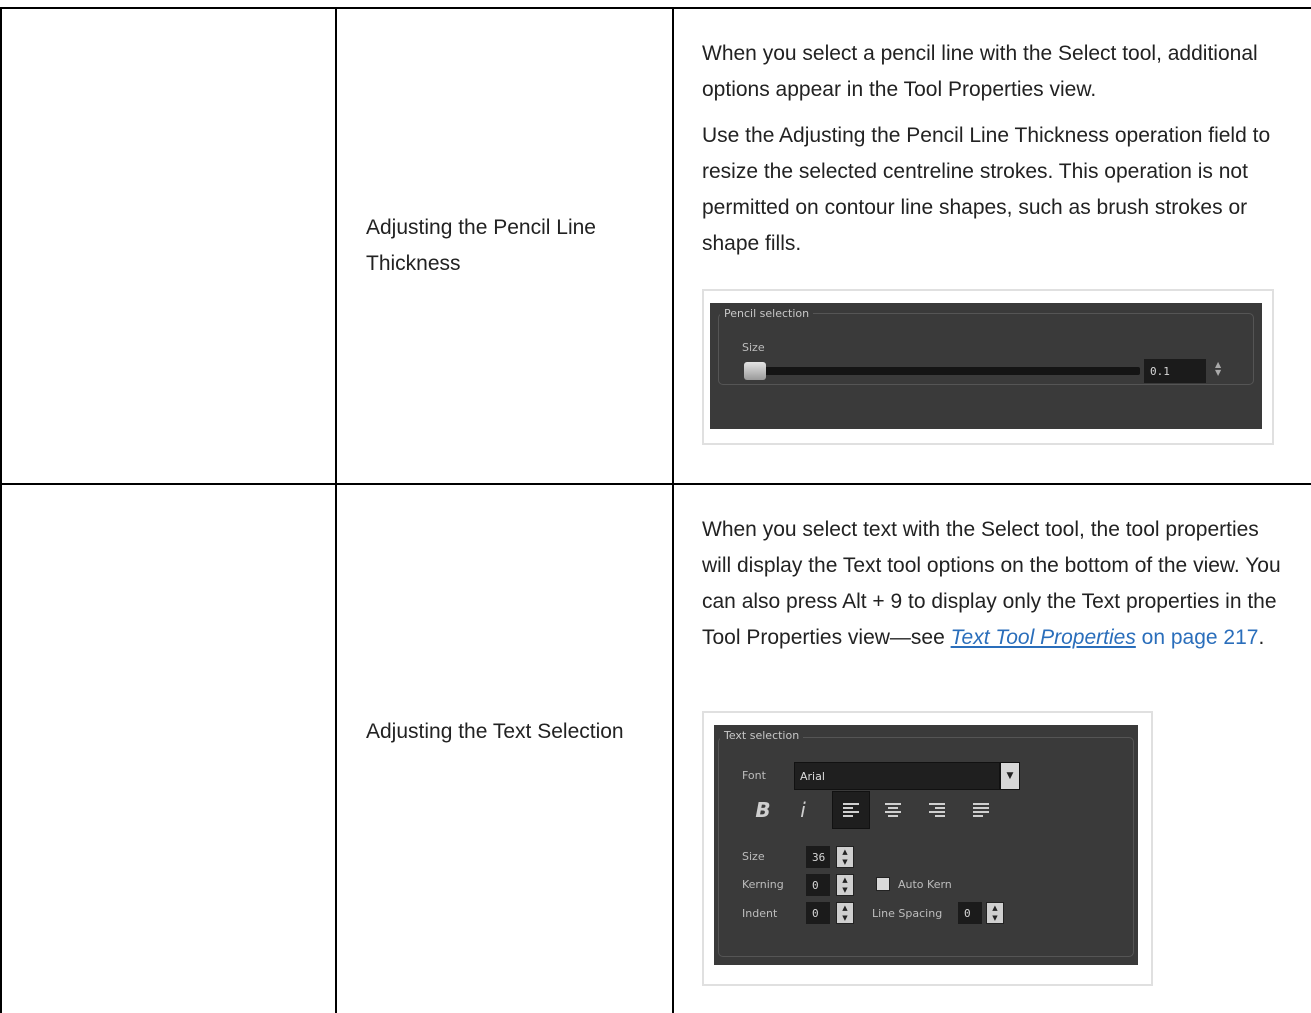 The width and height of the screenshot is (1311, 1013). I want to click on auto-kern-label: Auto Kern, so click(925, 884).